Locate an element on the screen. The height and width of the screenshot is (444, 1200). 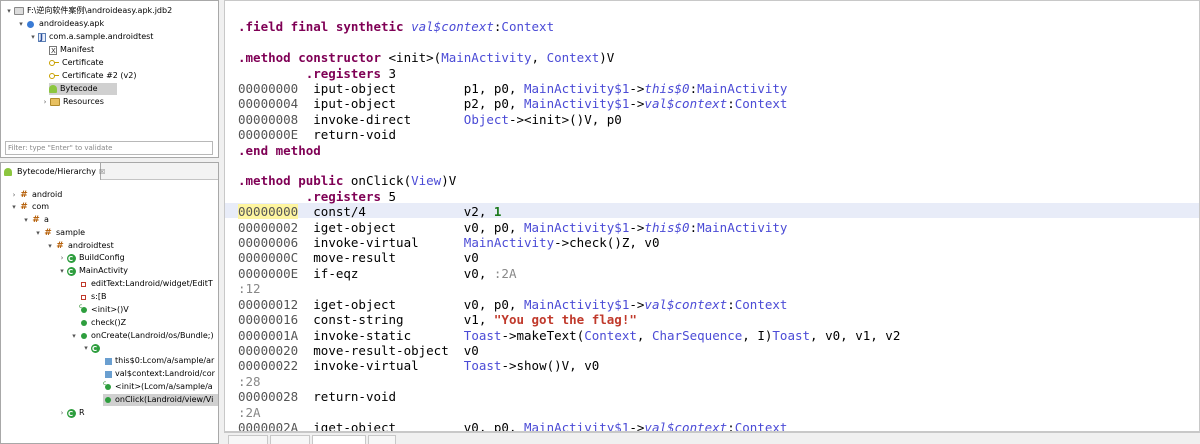
project-icon is located at coordinates (19, 11).